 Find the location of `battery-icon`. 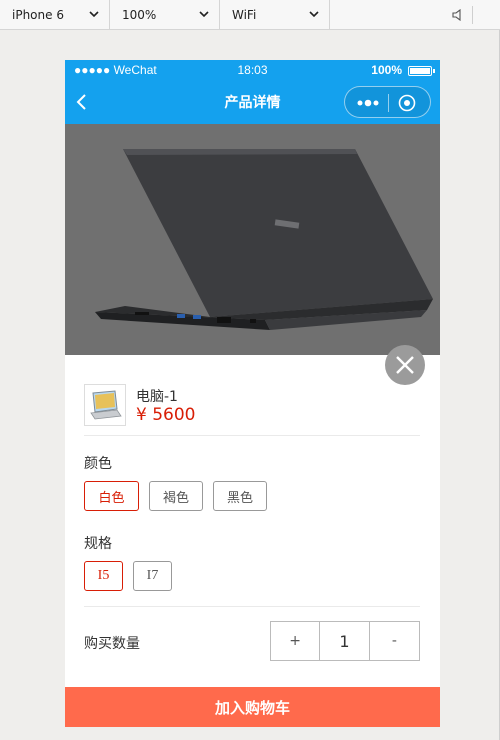

battery-icon is located at coordinates (420, 71).